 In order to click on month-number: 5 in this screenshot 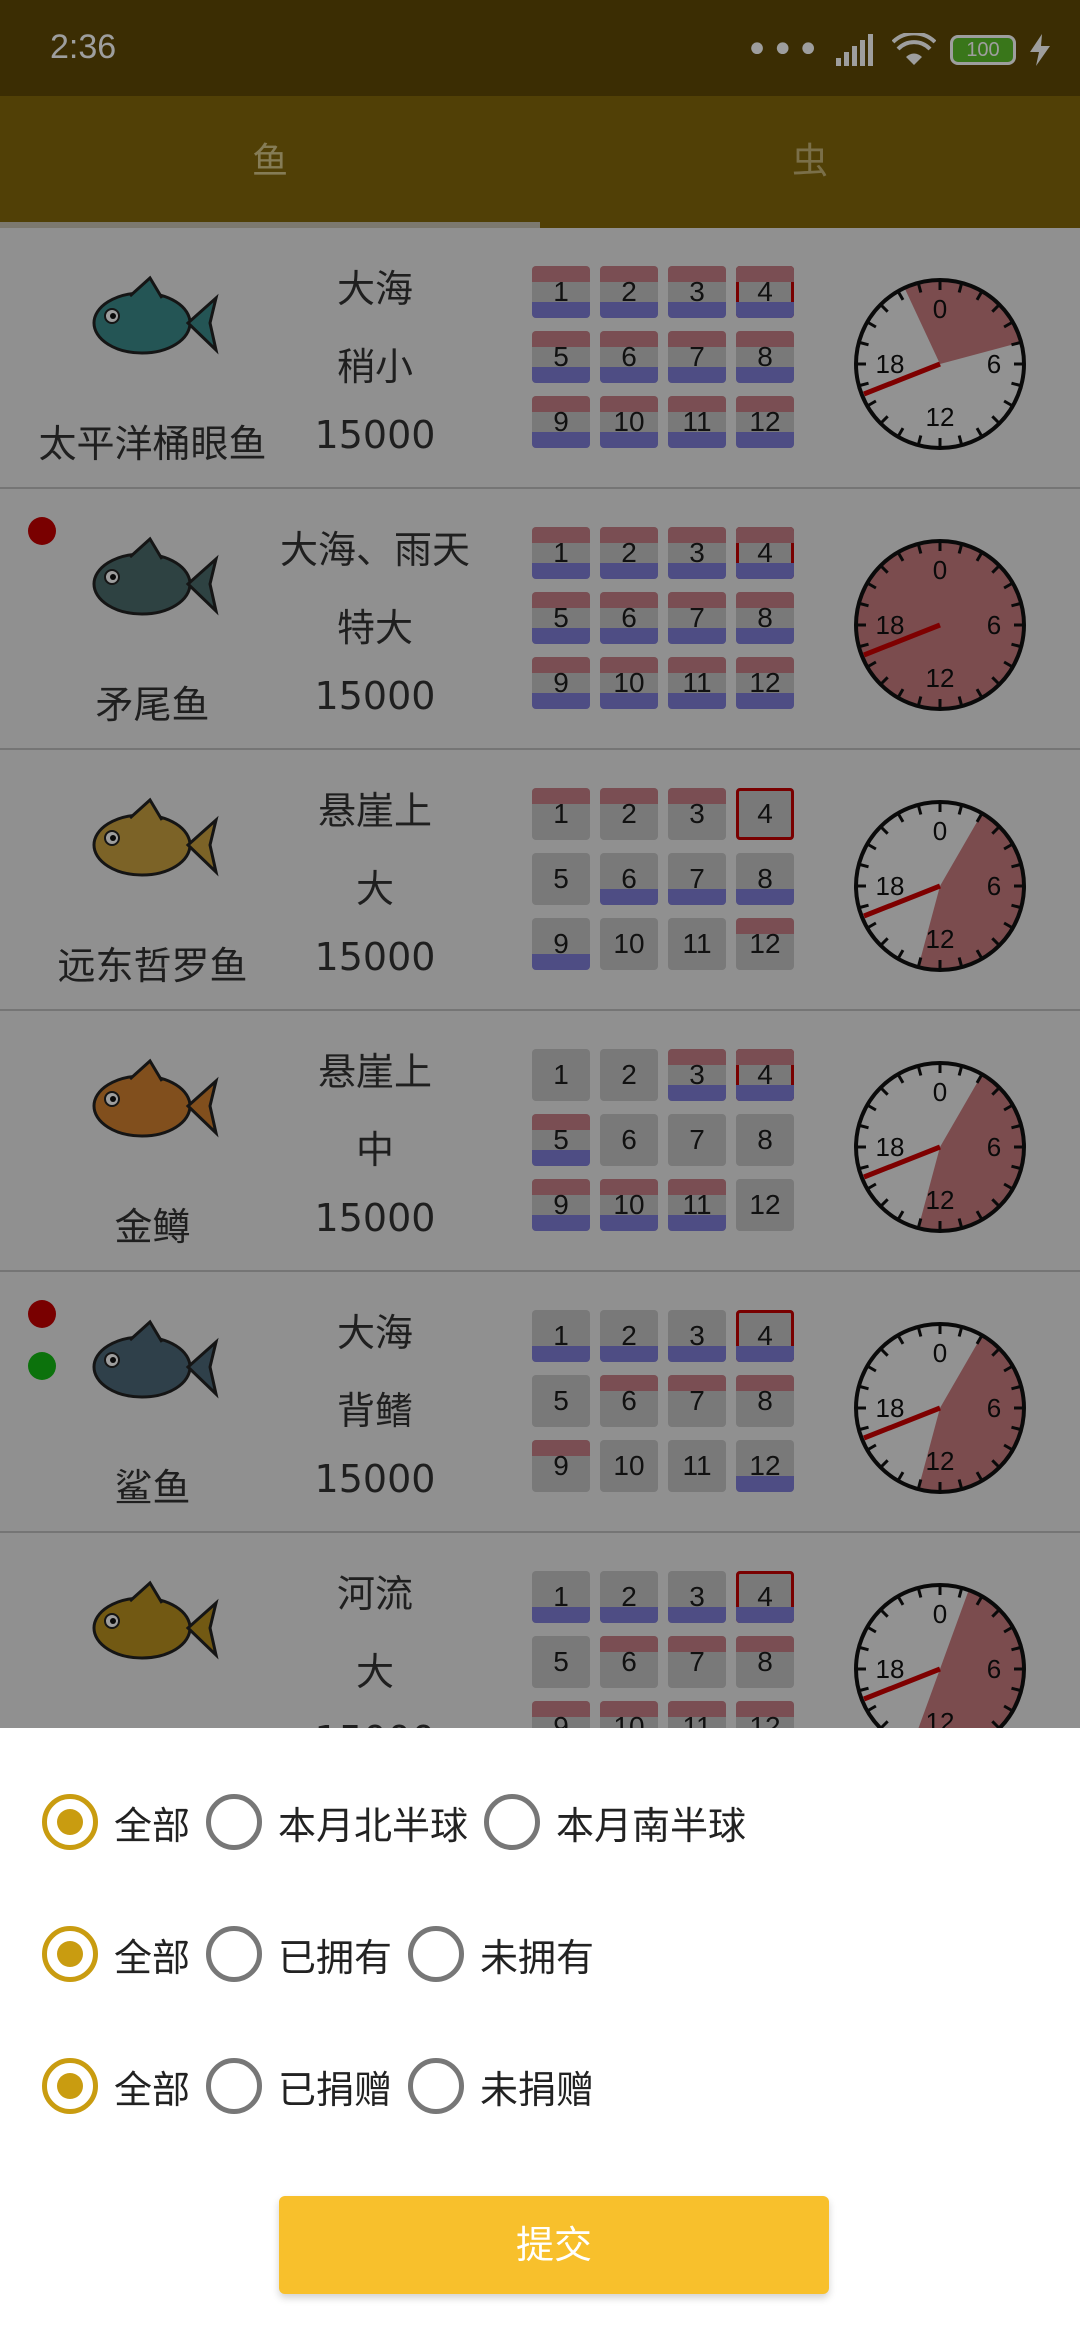, I will do `click(561, 878)`.